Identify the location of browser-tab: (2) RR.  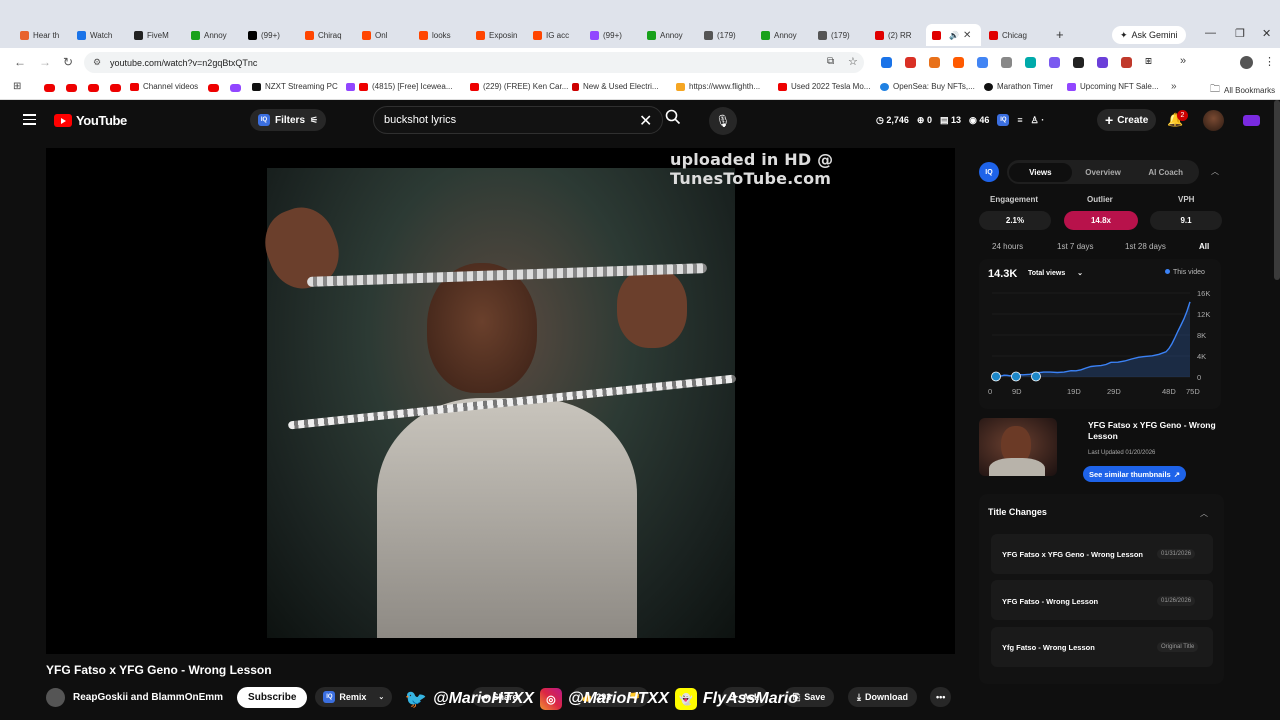
(896, 35).